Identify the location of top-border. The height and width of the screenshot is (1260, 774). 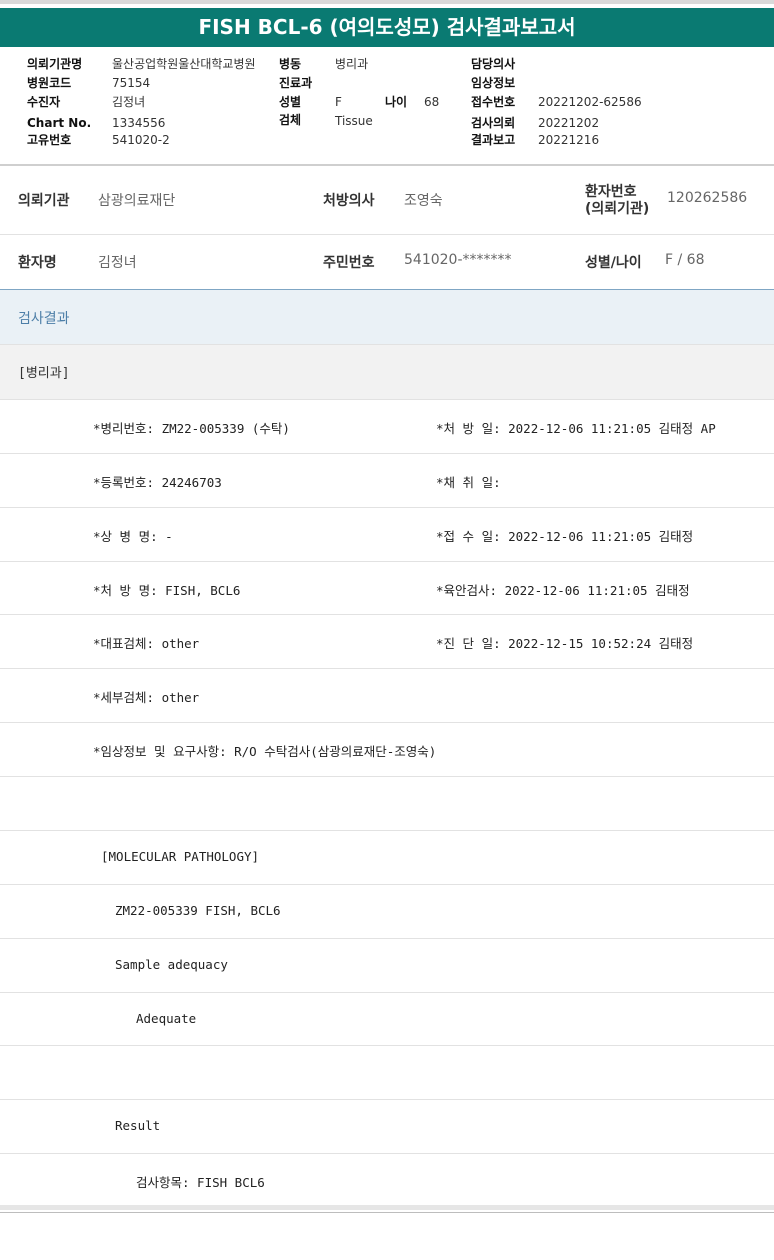
(387, 2).